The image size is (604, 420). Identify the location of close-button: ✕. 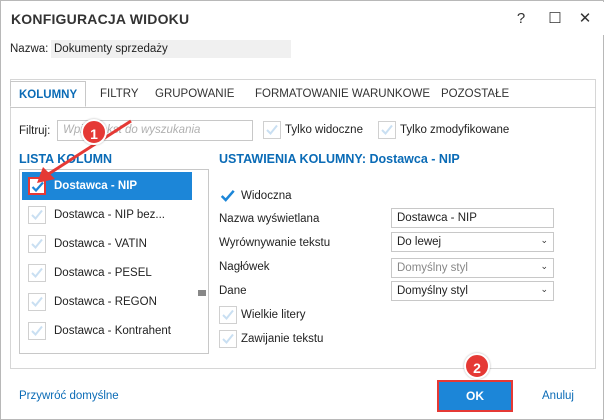
(585, 19).